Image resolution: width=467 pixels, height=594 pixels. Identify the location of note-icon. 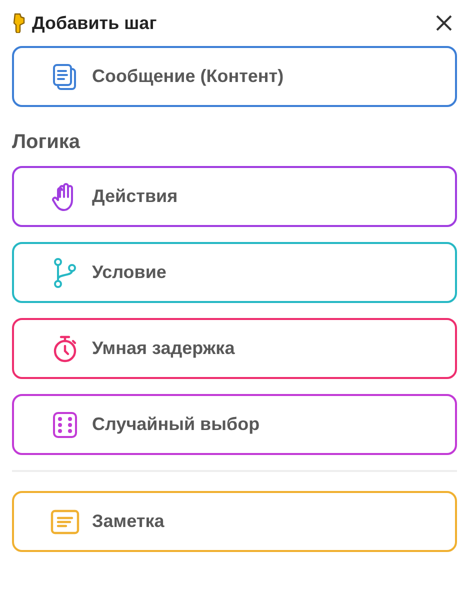
(65, 521).